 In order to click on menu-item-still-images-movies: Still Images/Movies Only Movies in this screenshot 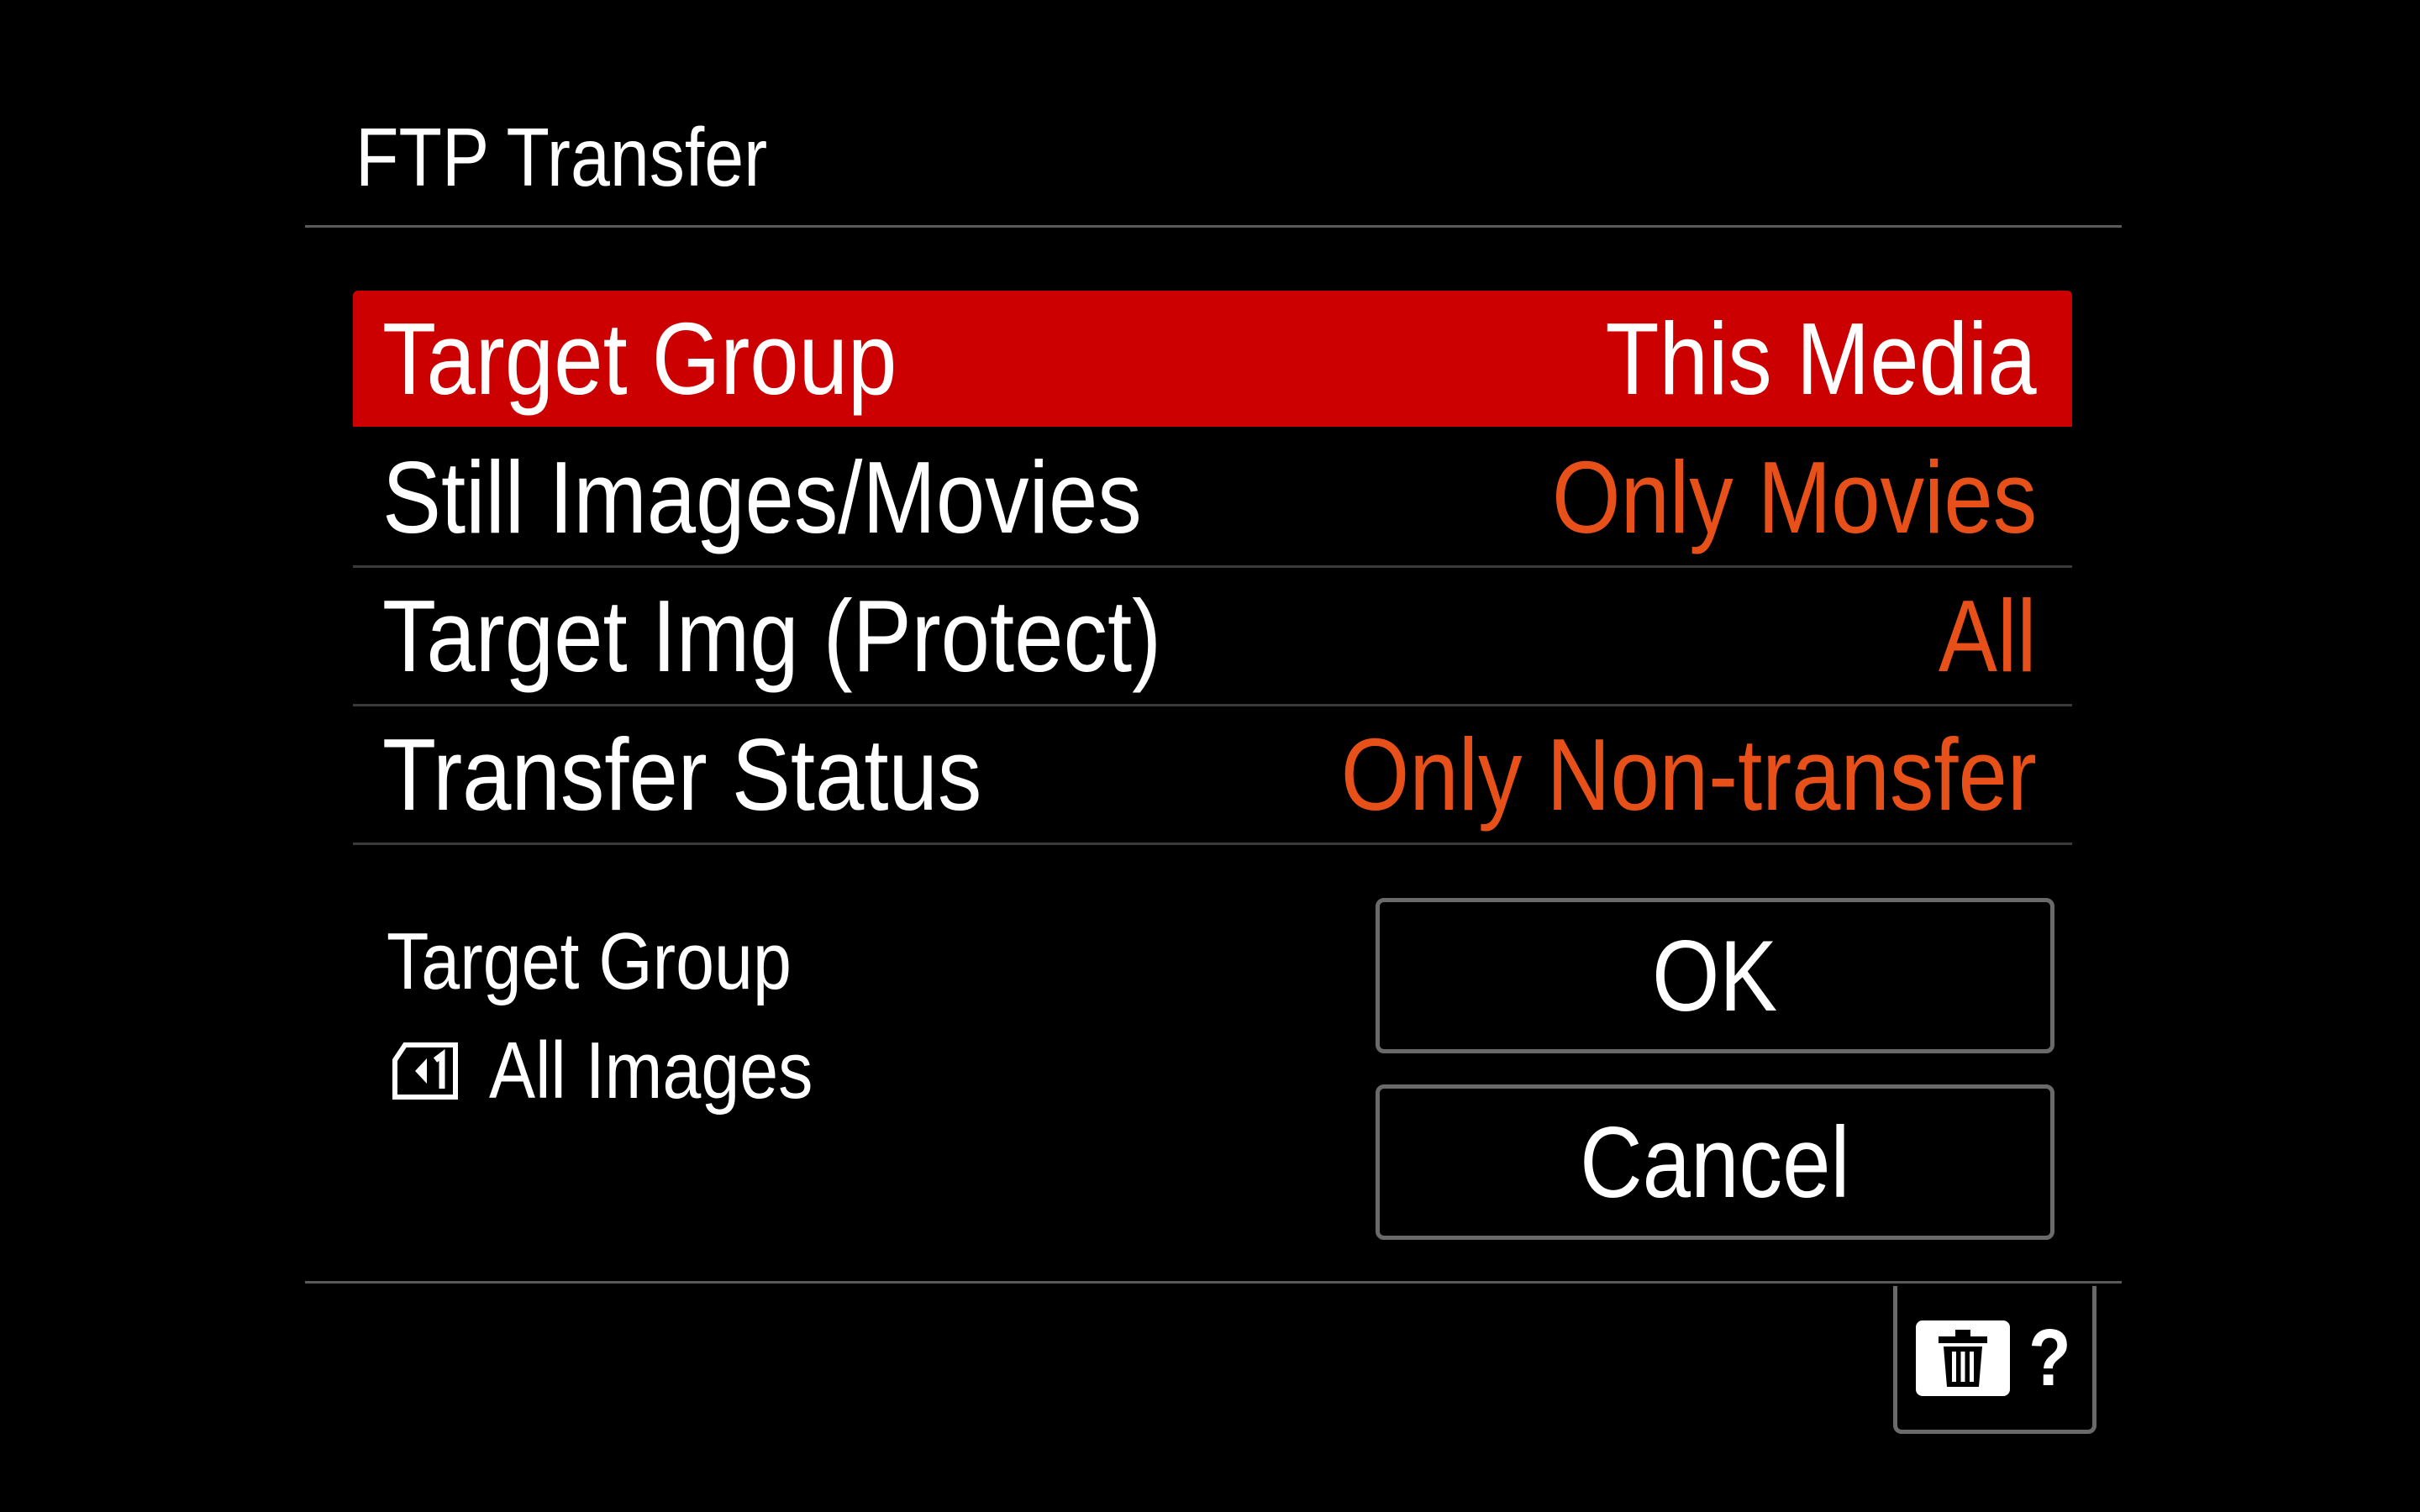, I will do `click(1212, 498)`.